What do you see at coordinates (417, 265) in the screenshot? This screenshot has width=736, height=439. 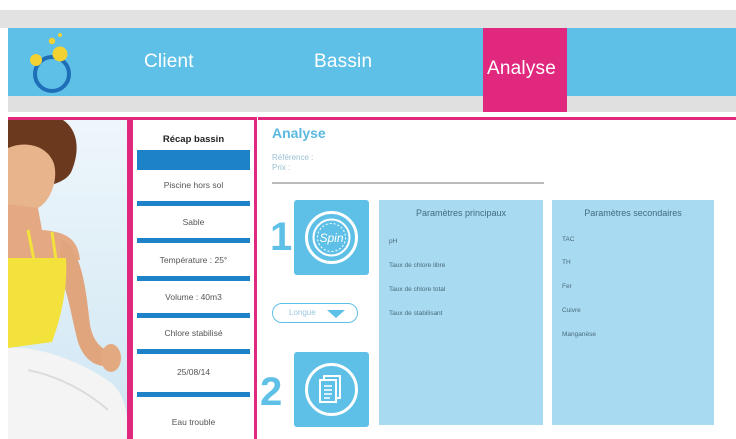 I see `param-item: Taux de chlore libre` at bounding box center [417, 265].